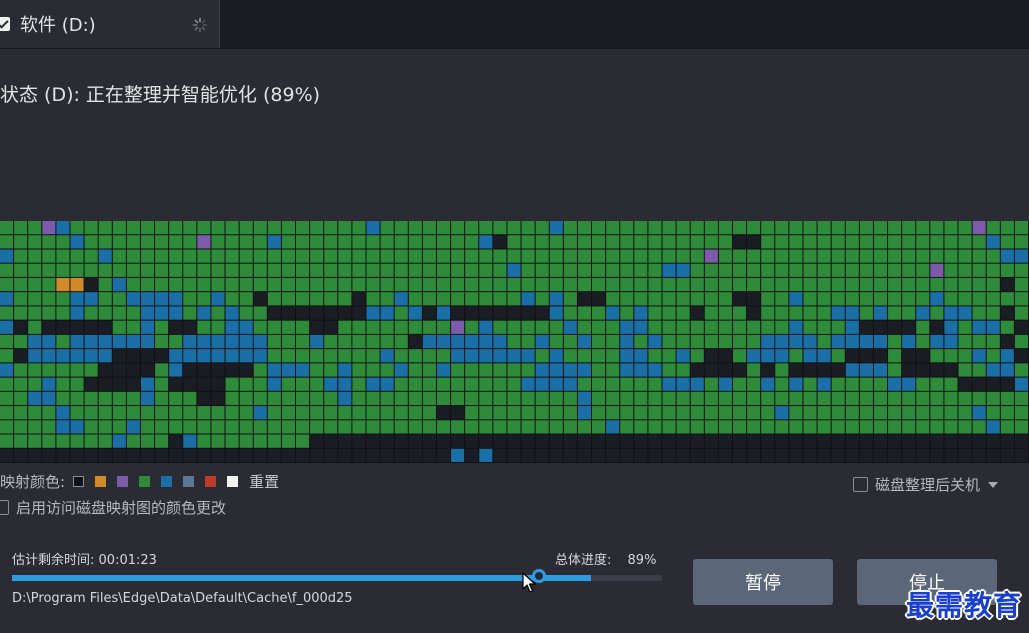 This screenshot has width=1029, height=633. Describe the element at coordinates (860, 484) in the screenshot. I see `shutdown-after-checkbox` at that location.